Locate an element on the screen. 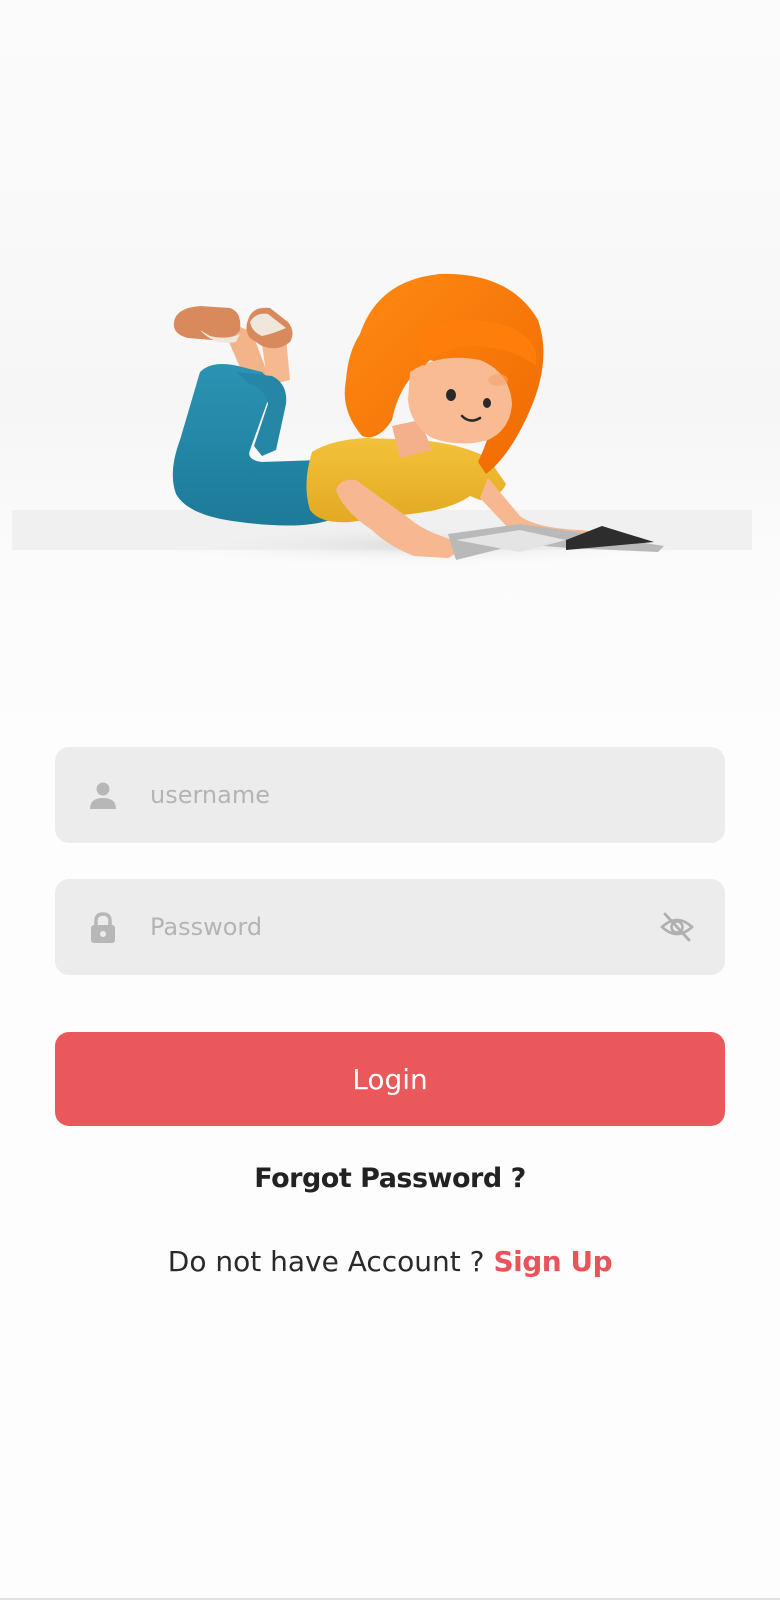  password-field is located at coordinates (390, 927).